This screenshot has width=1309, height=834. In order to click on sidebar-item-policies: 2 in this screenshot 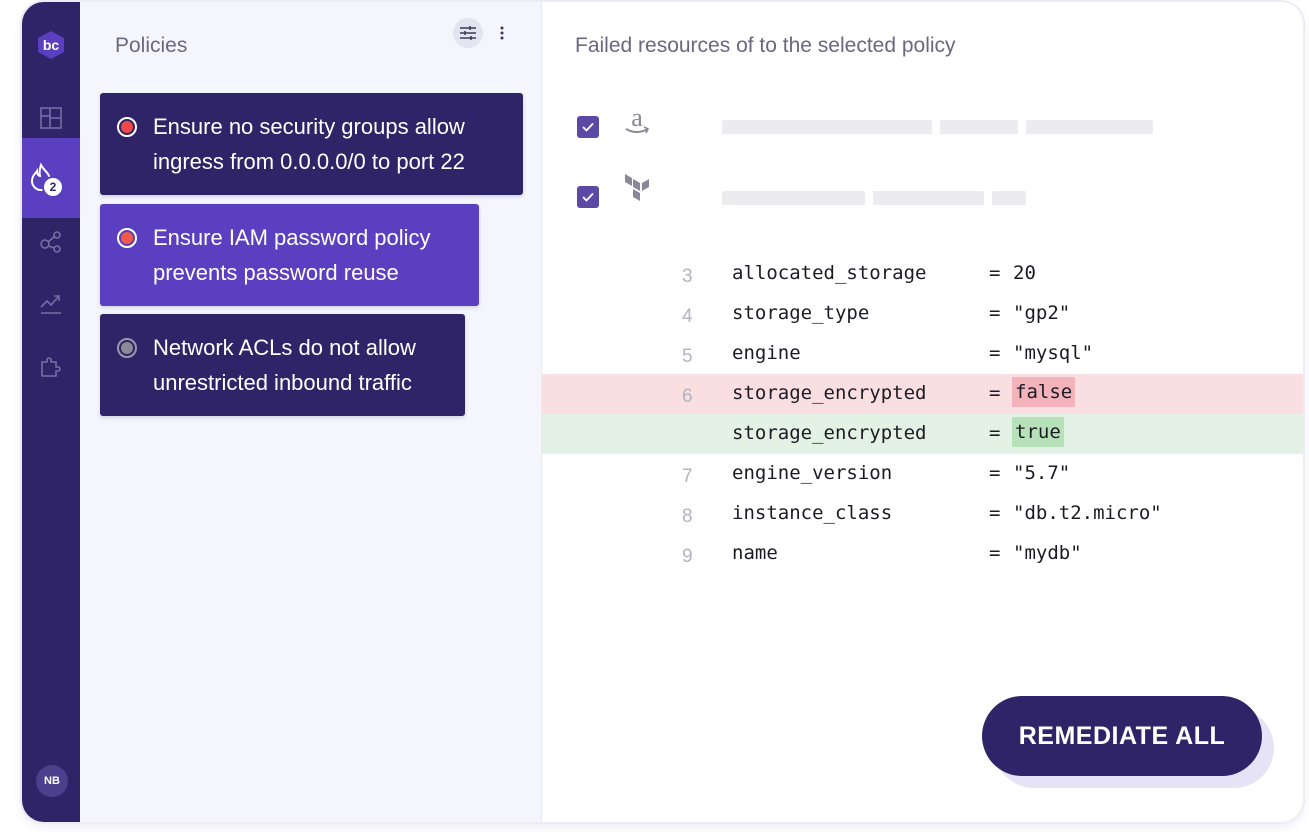, I will do `click(51, 178)`.